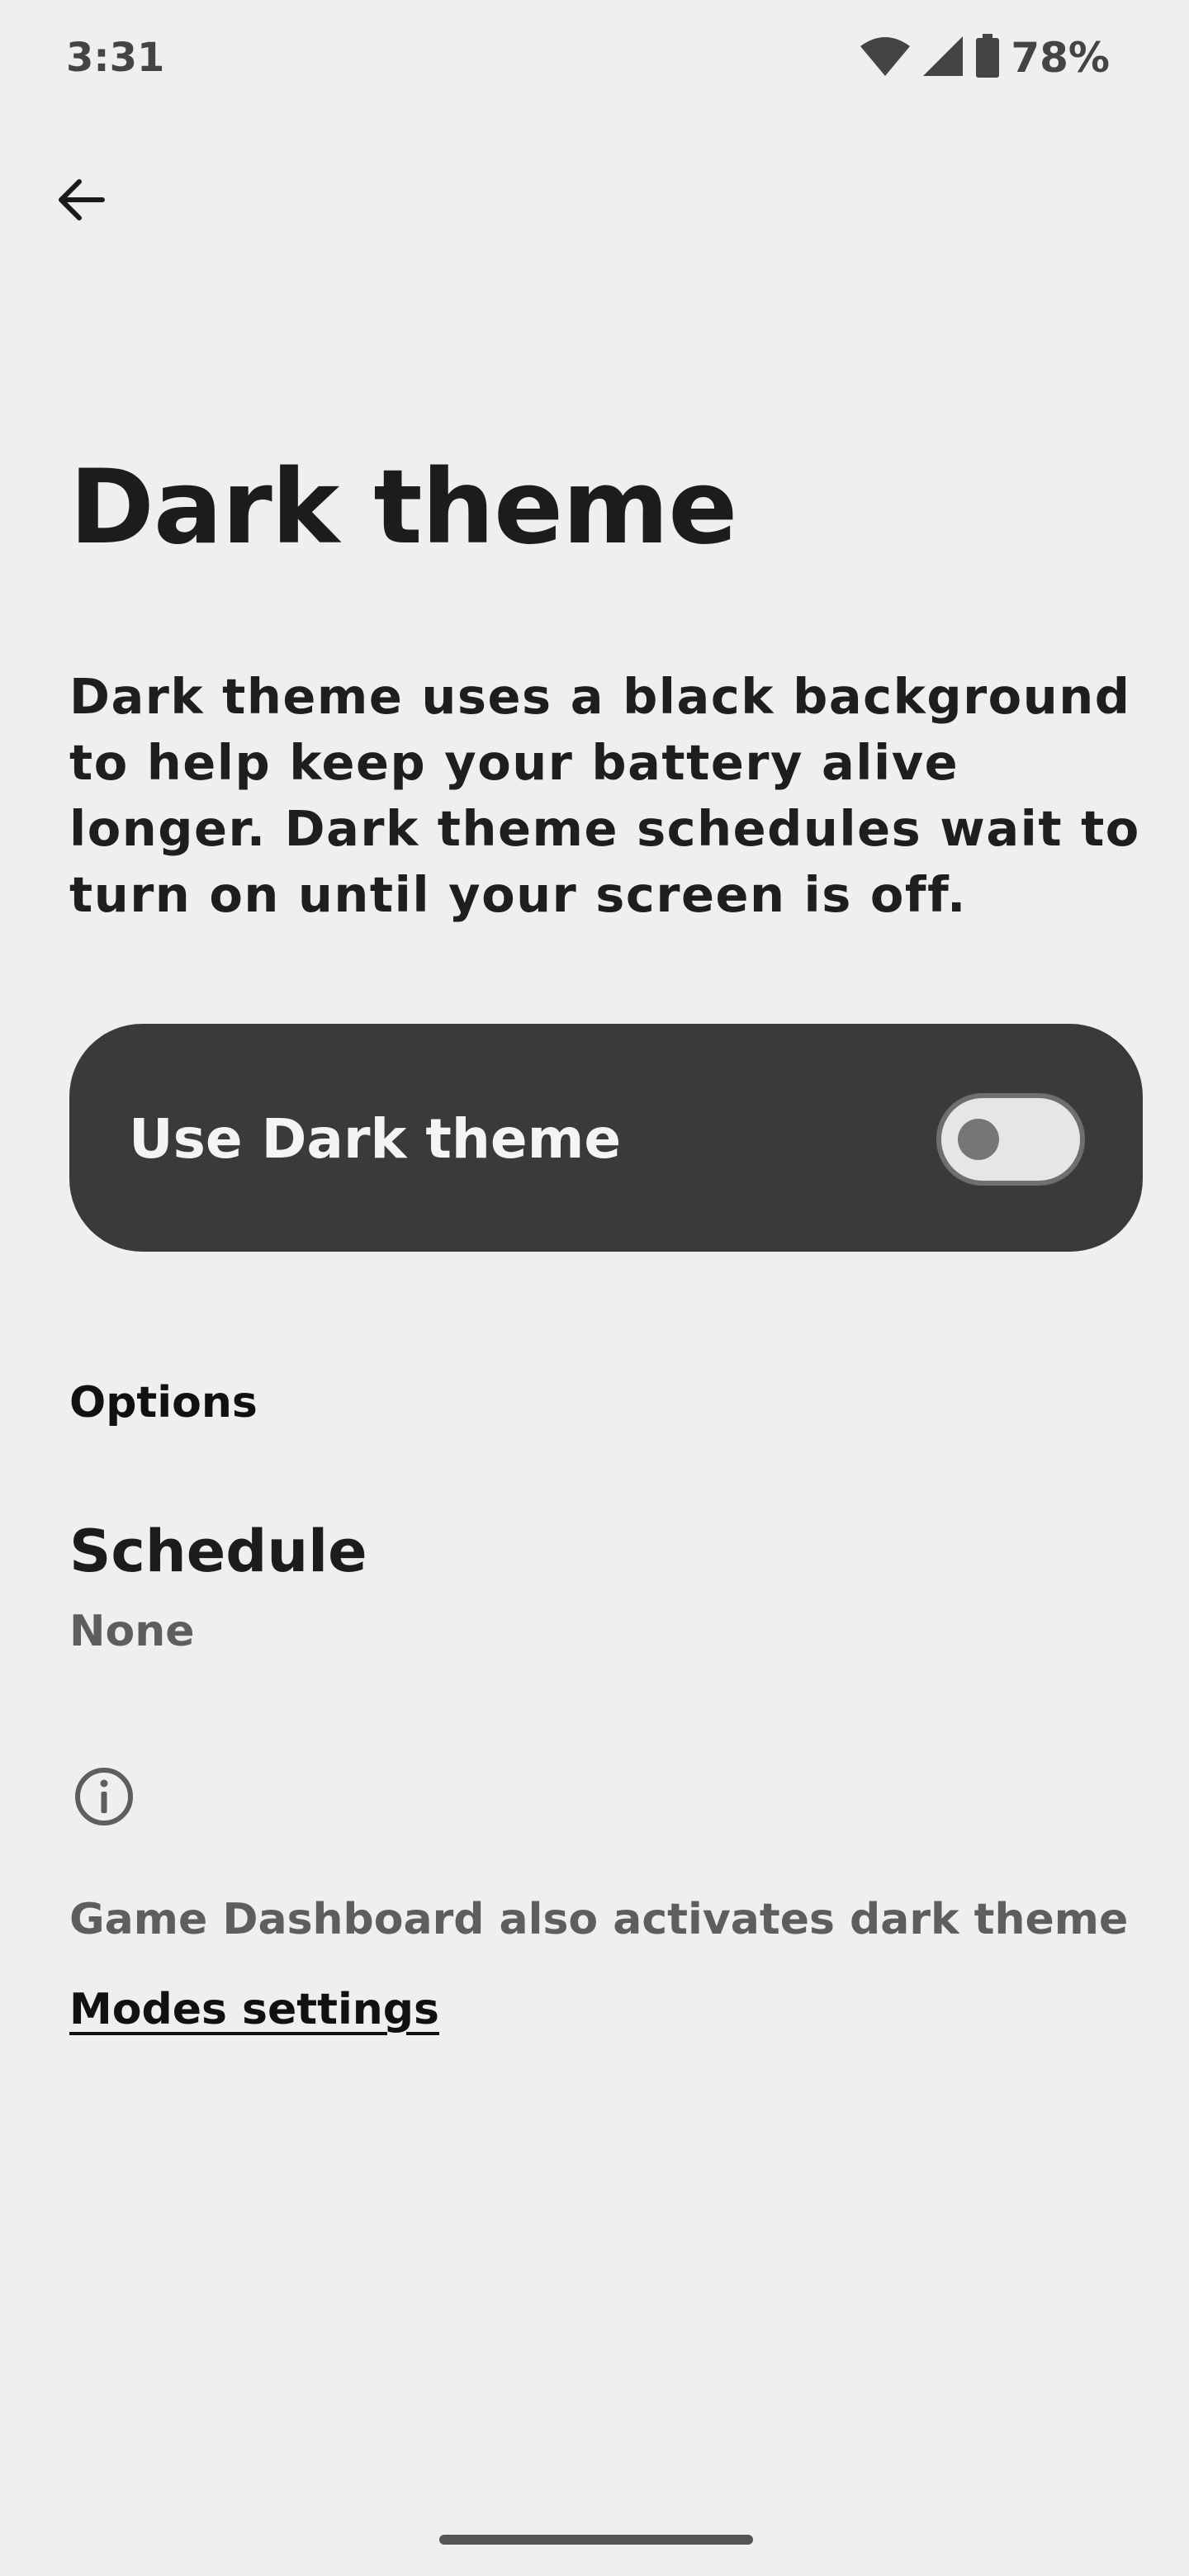 This screenshot has height=2576, width=1189. I want to click on use-dark-theme-switch-card: Use Dark theme, so click(606, 1138).